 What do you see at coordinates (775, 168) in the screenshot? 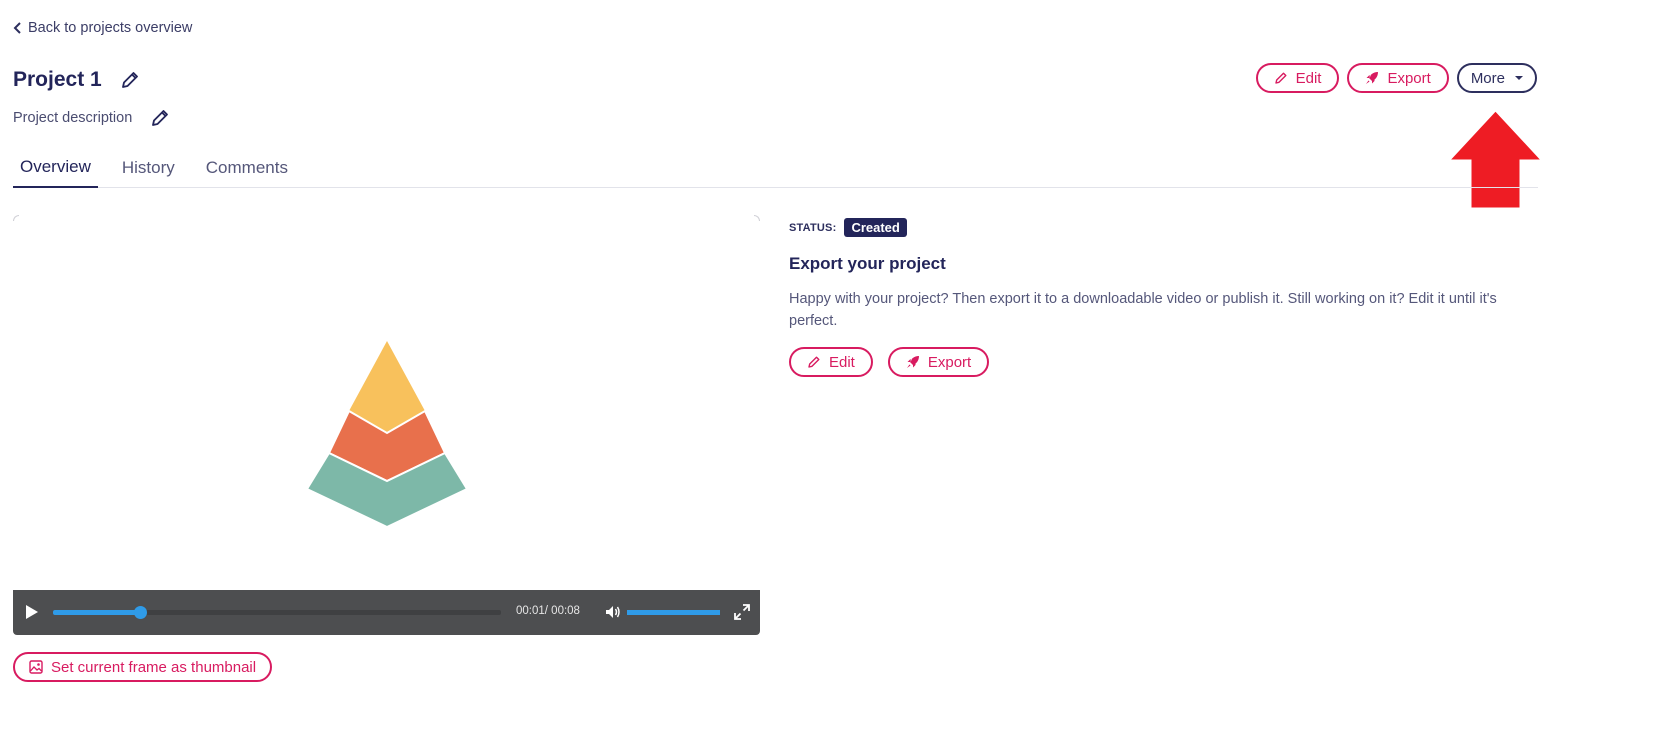
I see `tab-bar: Overview History Comments` at bounding box center [775, 168].